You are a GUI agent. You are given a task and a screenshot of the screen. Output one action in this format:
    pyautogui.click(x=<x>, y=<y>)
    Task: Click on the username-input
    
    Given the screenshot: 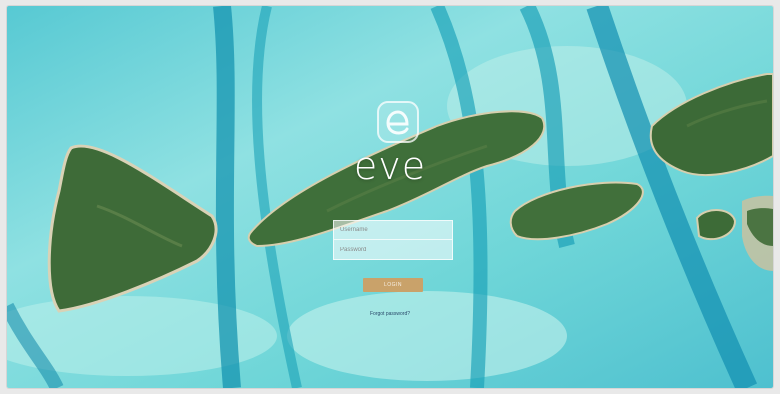 What is the action you would take?
    pyautogui.click(x=393, y=230)
    